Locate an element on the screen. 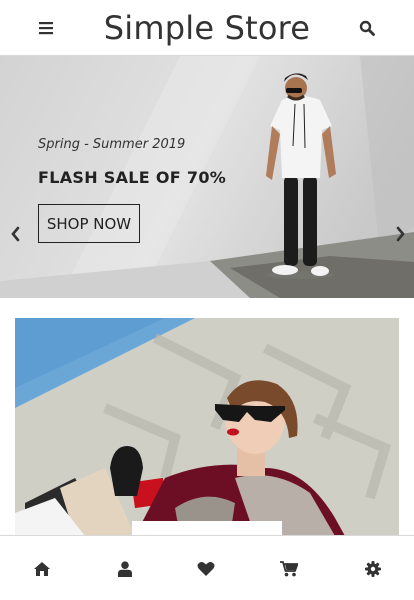  search-button is located at coordinates (367, 28).